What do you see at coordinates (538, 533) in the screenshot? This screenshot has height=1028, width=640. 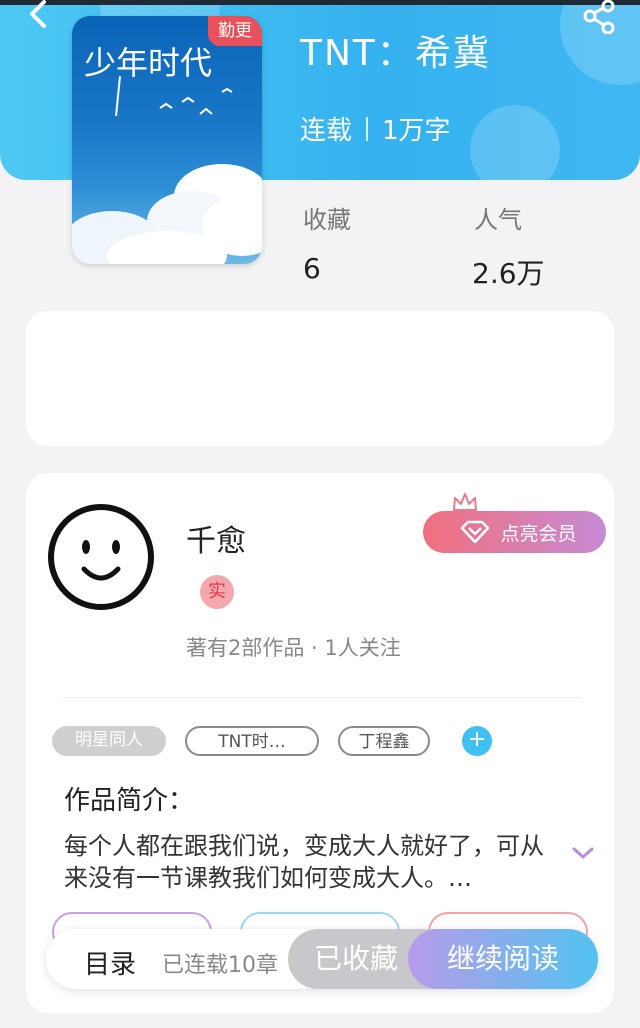 I see `vip-button-label: 点亮会员` at bounding box center [538, 533].